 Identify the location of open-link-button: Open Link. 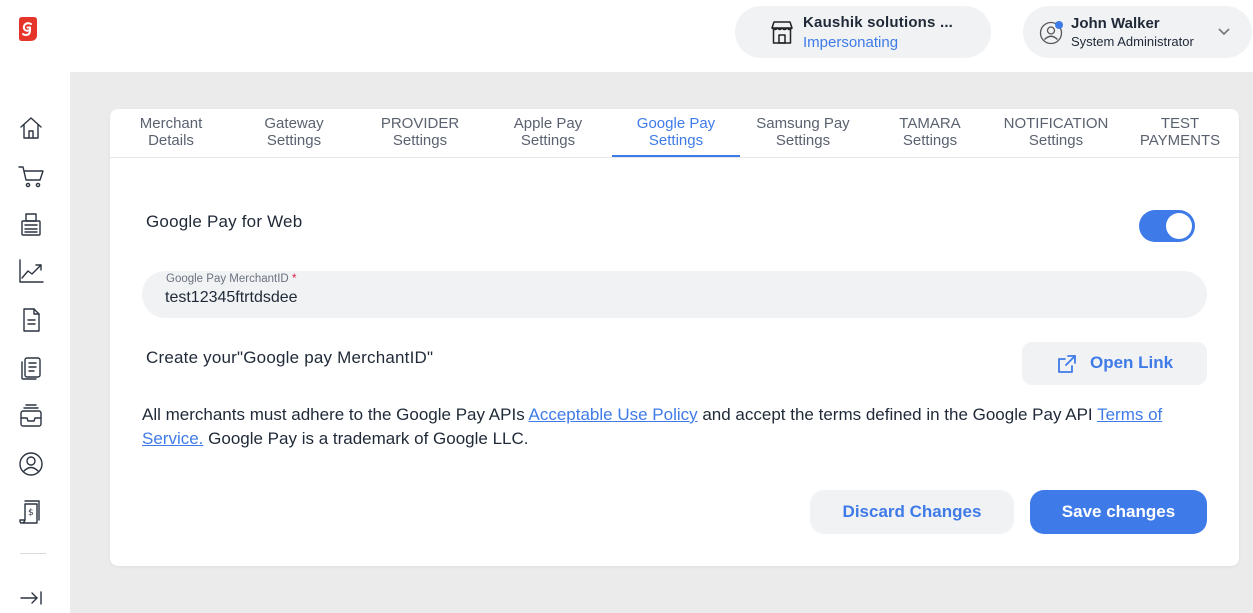
(1114, 363).